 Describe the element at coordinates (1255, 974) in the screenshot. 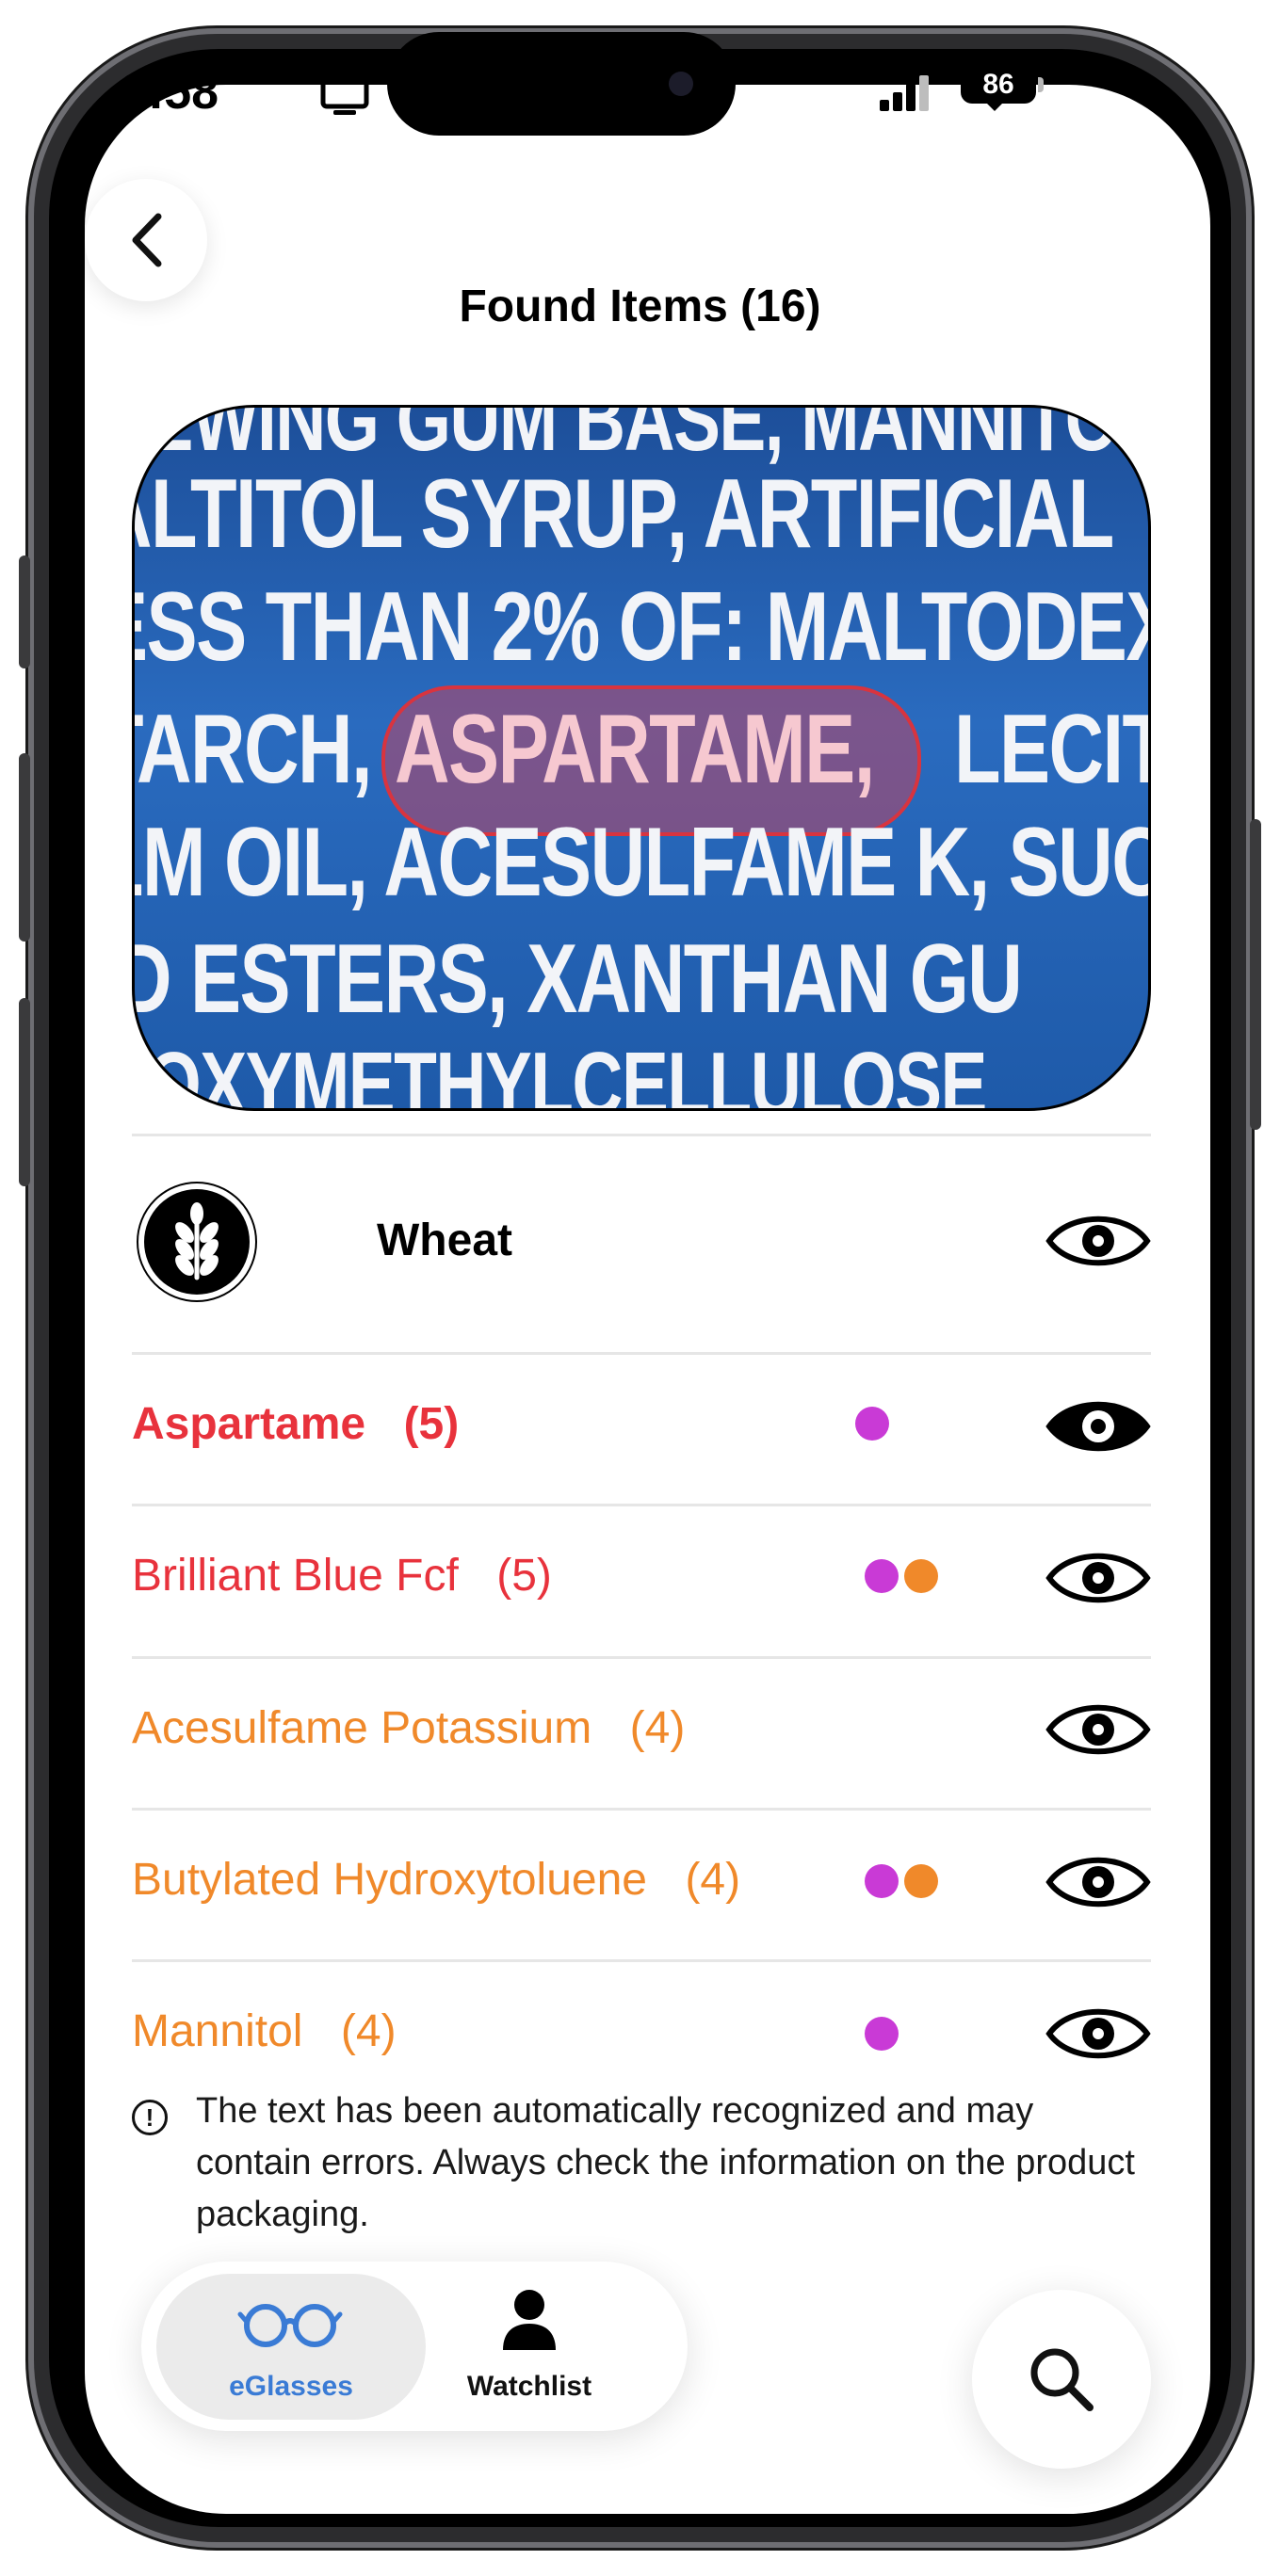

I see `power-button` at that location.